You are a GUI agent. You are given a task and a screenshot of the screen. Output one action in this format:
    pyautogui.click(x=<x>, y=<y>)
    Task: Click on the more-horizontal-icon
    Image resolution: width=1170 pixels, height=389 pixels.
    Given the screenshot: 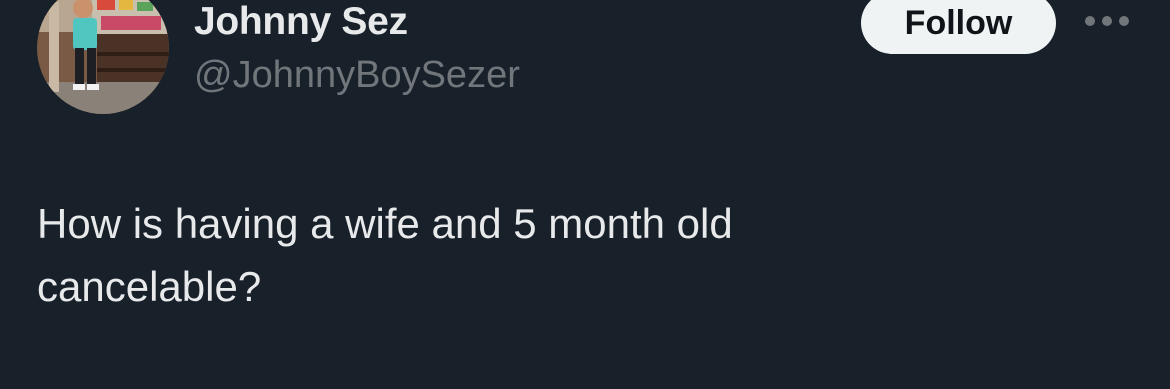 What is the action you would take?
    pyautogui.click(x=1107, y=21)
    